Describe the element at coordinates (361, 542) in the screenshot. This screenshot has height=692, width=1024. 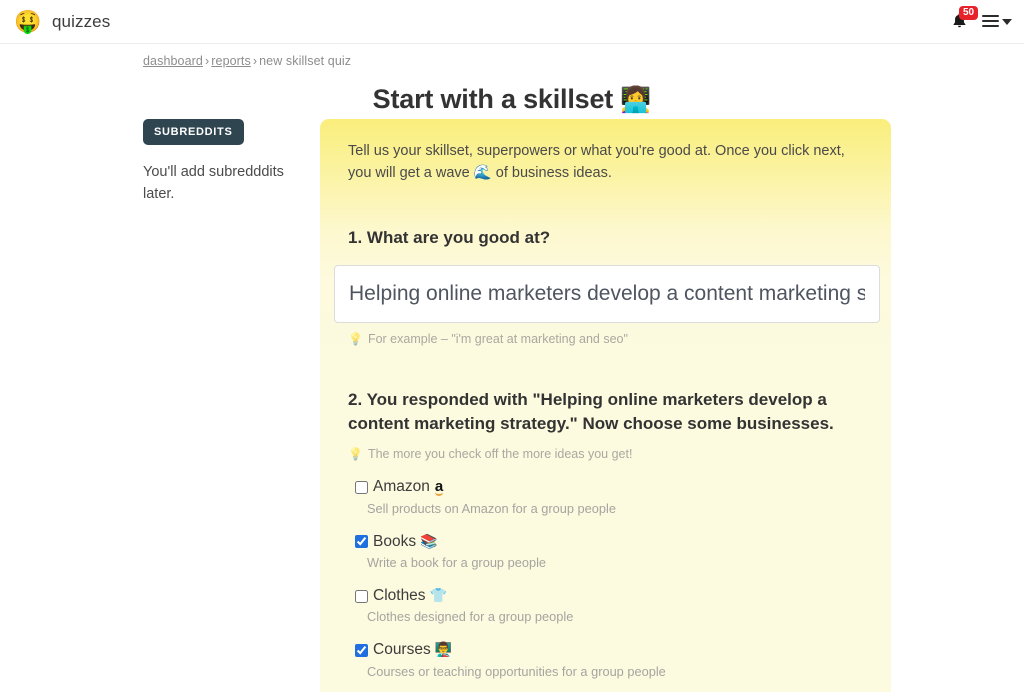
I see `option-books-checkbox` at that location.